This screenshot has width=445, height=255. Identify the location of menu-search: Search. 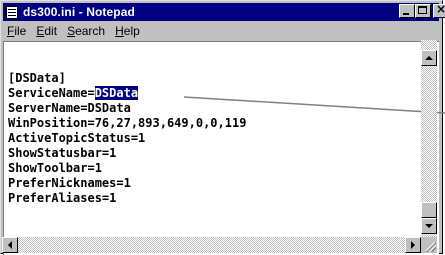
(87, 31).